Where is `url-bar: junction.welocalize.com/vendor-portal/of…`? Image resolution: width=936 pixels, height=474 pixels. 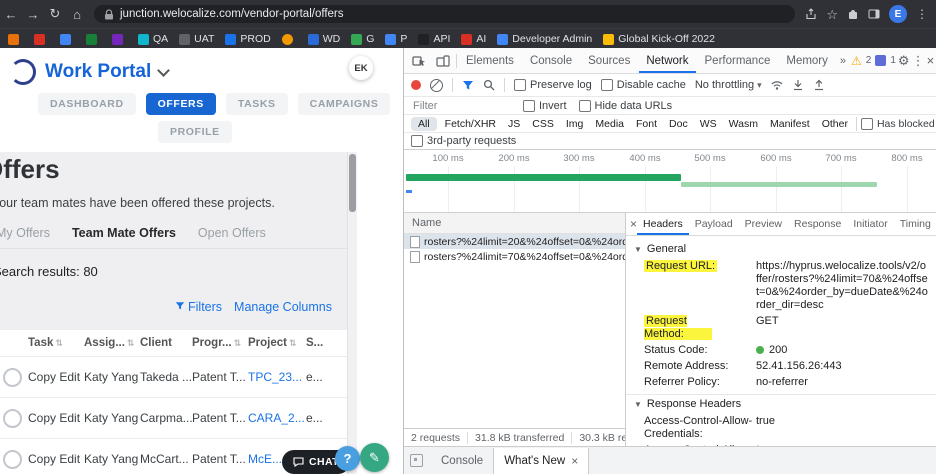 url-bar: junction.welocalize.com/vendor-portal/of… is located at coordinates (445, 14).